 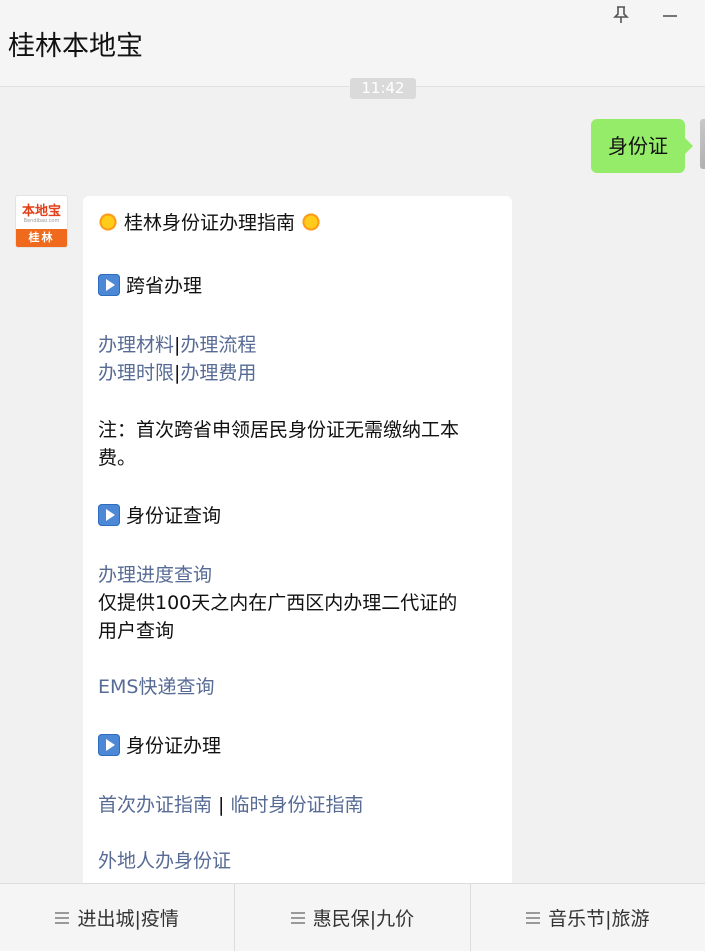 I want to click on link-temp-id-guide: 临时身份证指南, so click(x=297, y=805).